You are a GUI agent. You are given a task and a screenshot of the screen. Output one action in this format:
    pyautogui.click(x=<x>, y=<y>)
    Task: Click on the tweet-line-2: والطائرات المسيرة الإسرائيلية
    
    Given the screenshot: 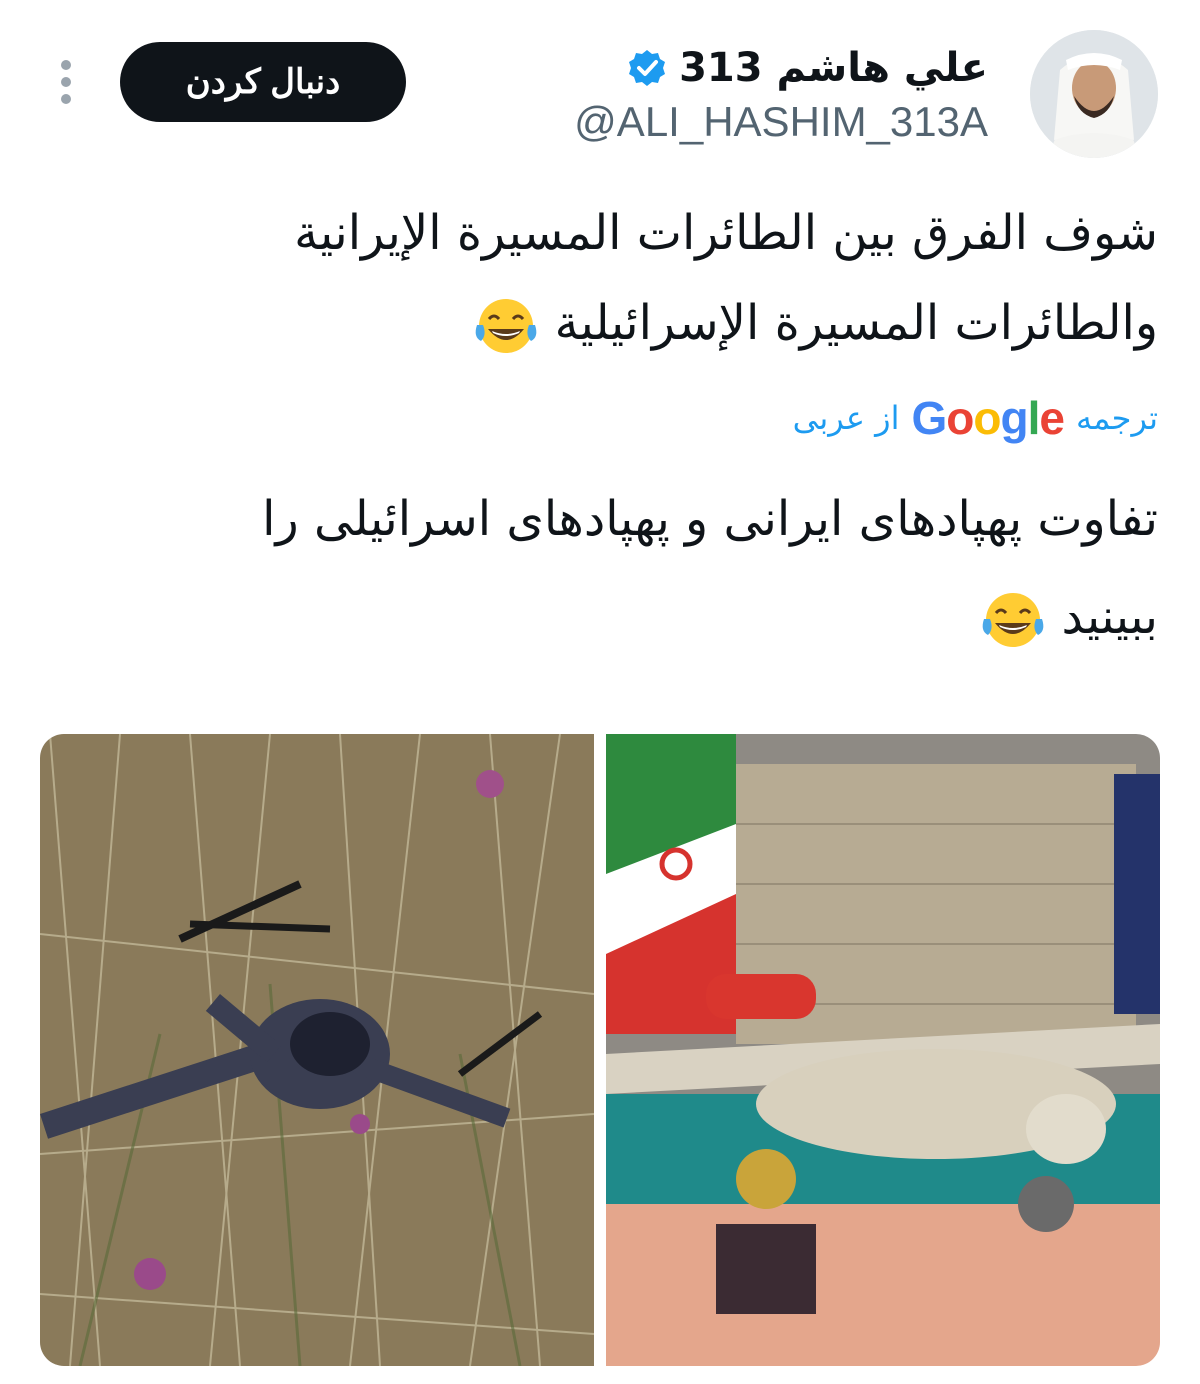 What is the action you would take?
    pyautogui.click(x=658, y=323)
    